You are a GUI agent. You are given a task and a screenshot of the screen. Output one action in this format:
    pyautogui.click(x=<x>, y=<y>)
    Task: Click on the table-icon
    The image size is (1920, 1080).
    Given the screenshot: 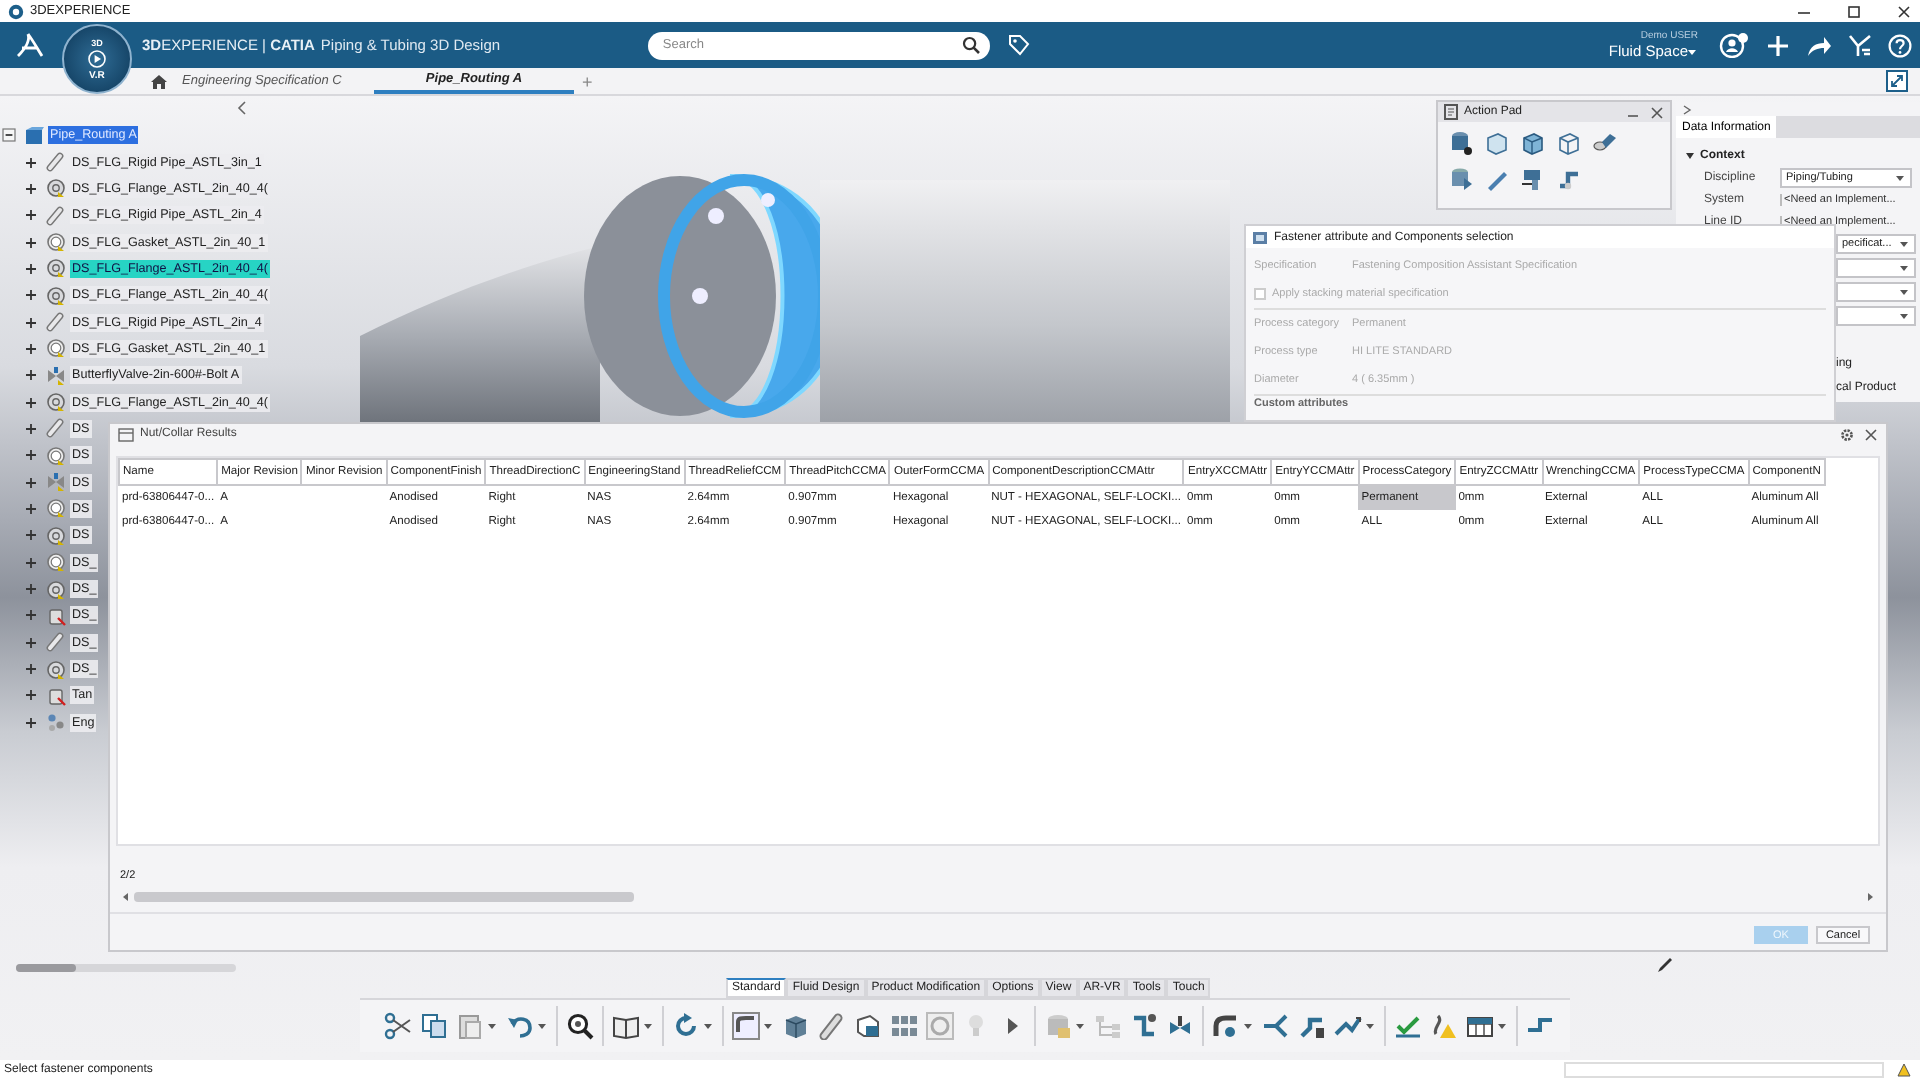 What is the action you would take?
    pyautogui.click(x=1480, y=1026)
    